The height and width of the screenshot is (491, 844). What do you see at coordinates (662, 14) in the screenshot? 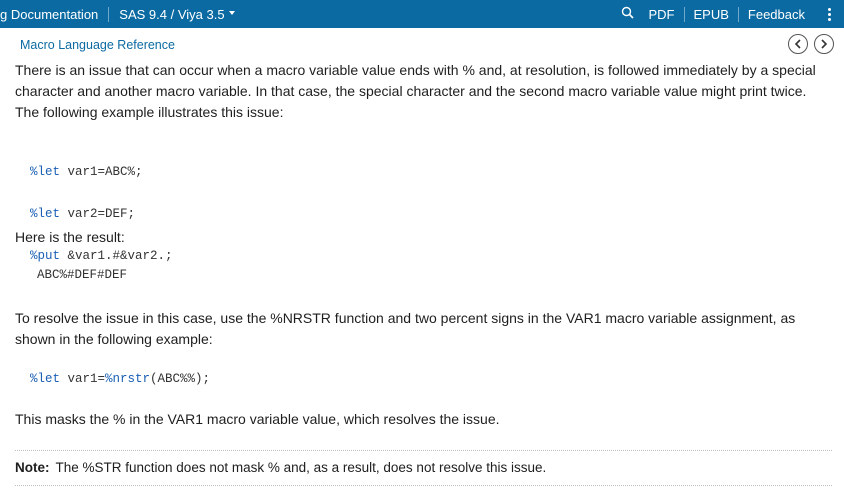
I see `pdf-link: PDF` at bounding box center [662, 14].